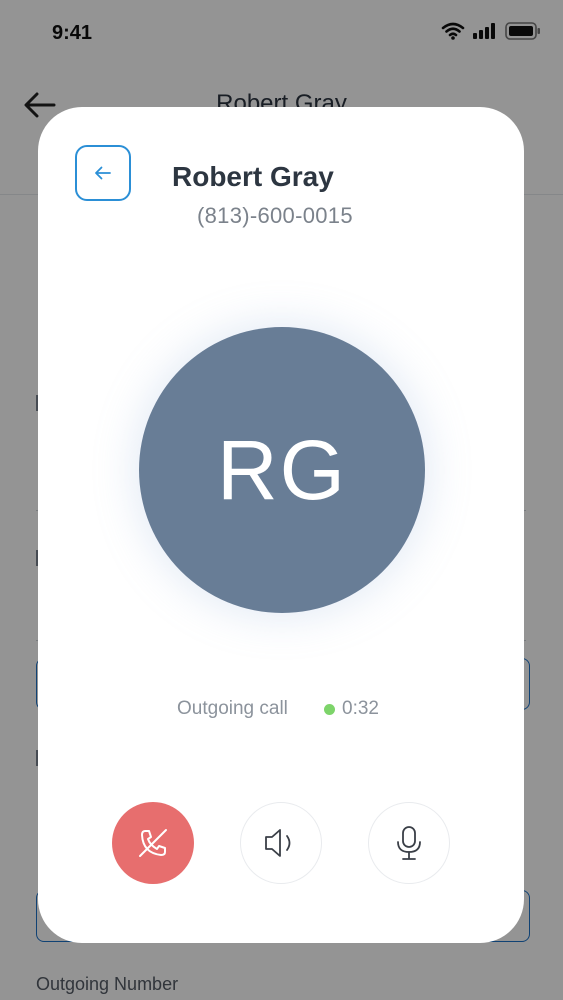 The image size is (563, 1000). I want to click on avatar-initials: RG, so click(282, 469).